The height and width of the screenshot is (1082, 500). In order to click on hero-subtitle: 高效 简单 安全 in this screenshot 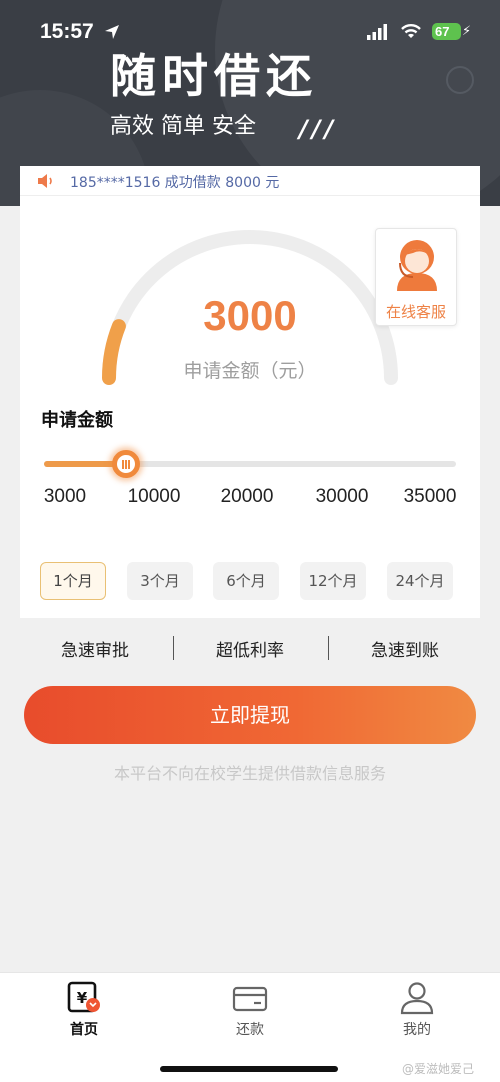, I will do `click(183, 126)`.